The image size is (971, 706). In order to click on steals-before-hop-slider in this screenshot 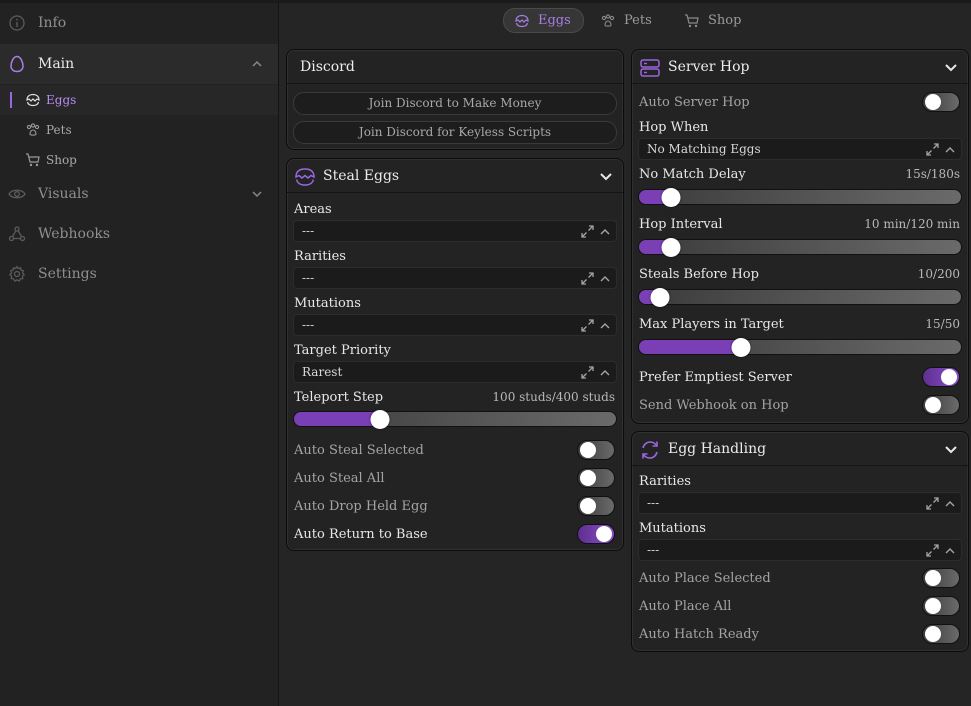, I will do `click(800, 297)`.